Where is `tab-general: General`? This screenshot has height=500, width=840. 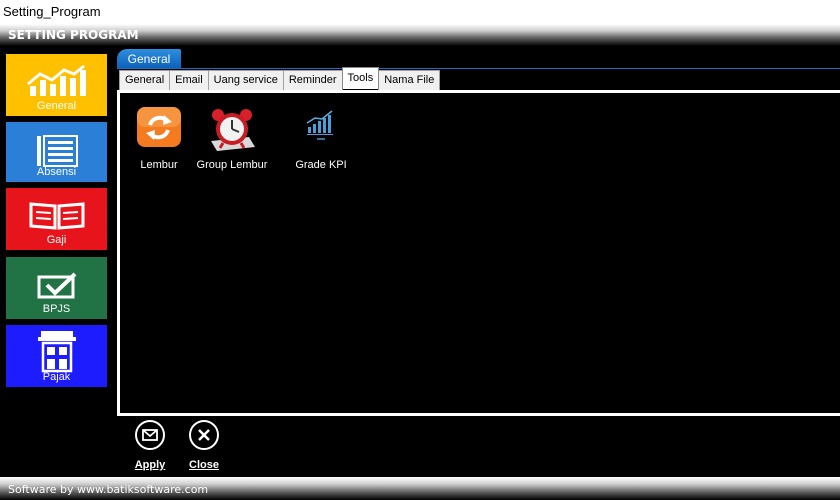
tab-general: General is located at coordinates (145, 80).